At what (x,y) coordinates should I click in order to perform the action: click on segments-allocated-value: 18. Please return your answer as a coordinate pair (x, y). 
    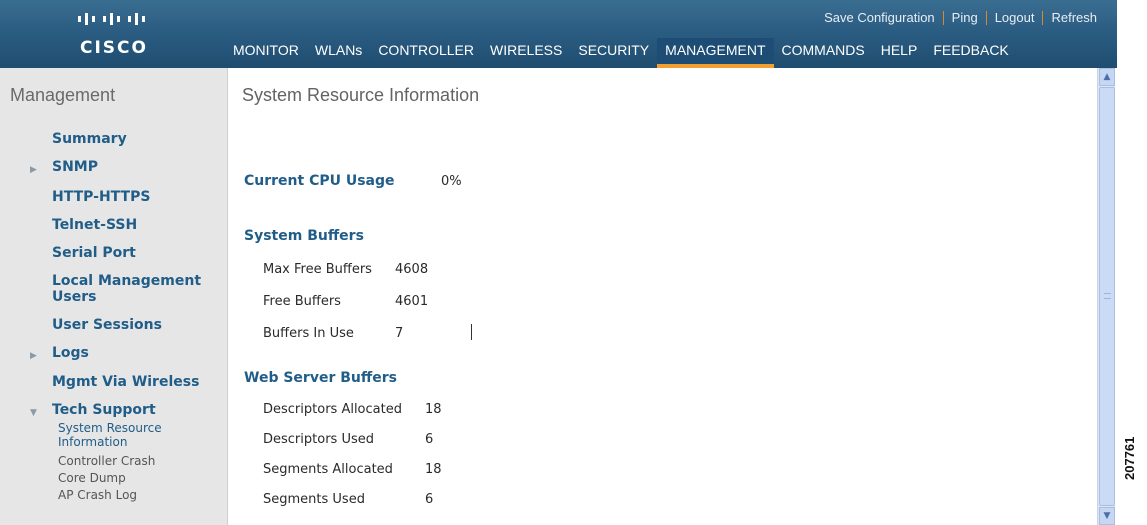
    Looking at the image, I should click on (433, 469).